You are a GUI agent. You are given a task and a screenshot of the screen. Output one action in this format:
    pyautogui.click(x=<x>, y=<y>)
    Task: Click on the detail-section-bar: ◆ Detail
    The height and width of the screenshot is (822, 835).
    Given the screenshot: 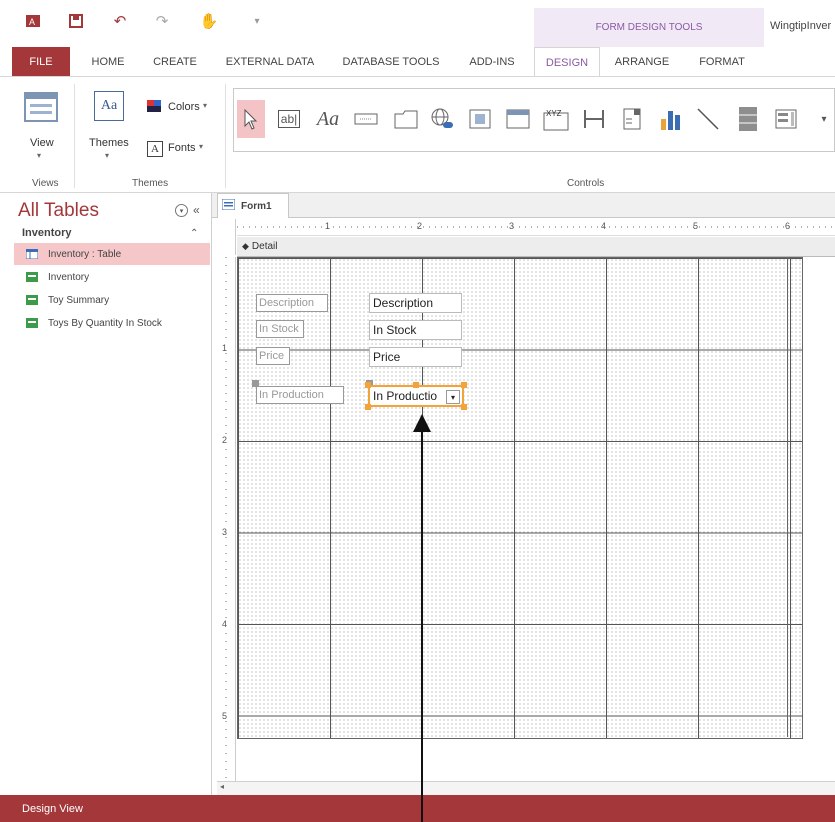 What is the action you would take?
    pyautogui.click(x=536, y=247)
    